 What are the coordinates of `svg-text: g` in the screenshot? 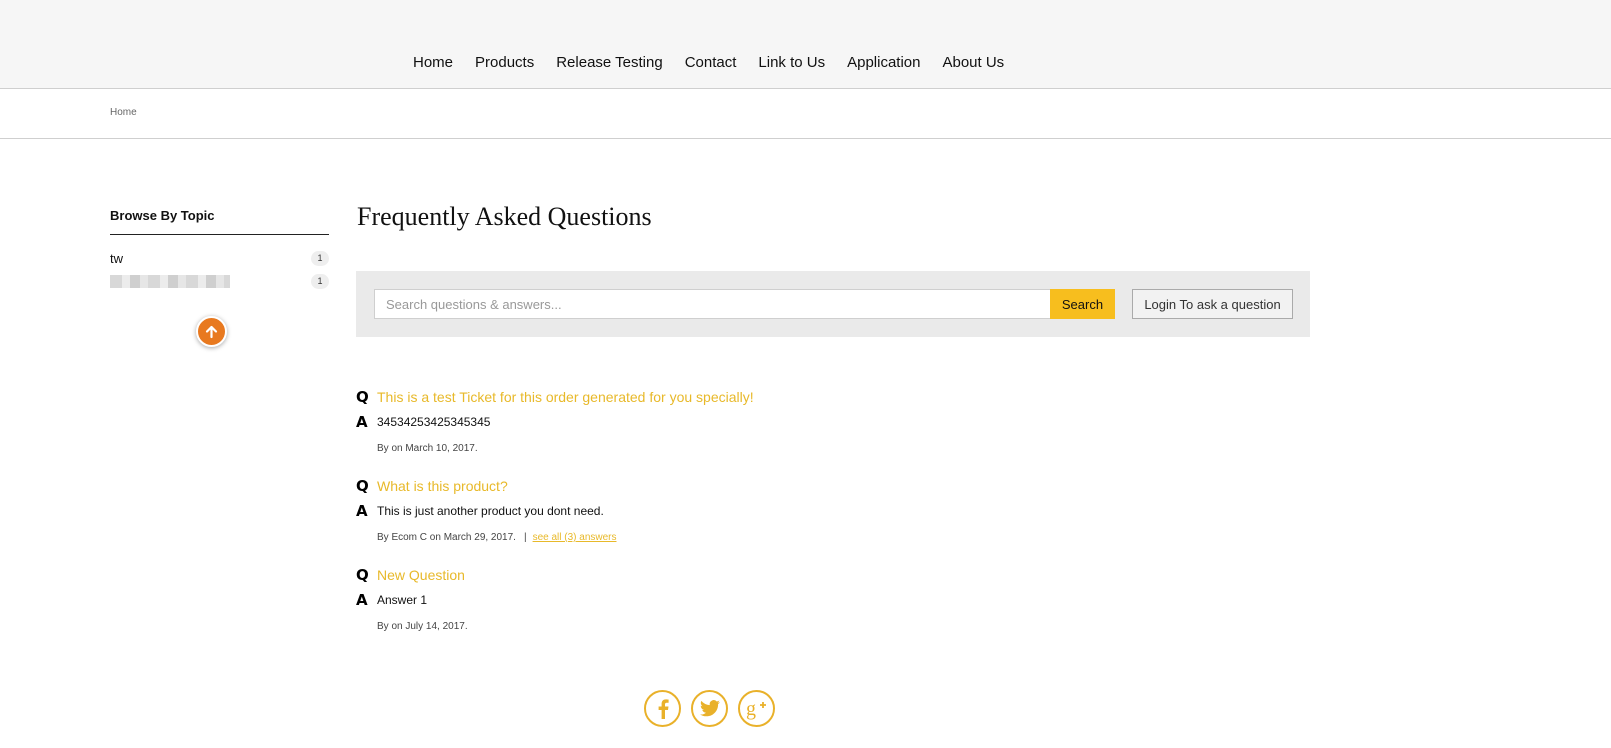 It's located at (751, 709).